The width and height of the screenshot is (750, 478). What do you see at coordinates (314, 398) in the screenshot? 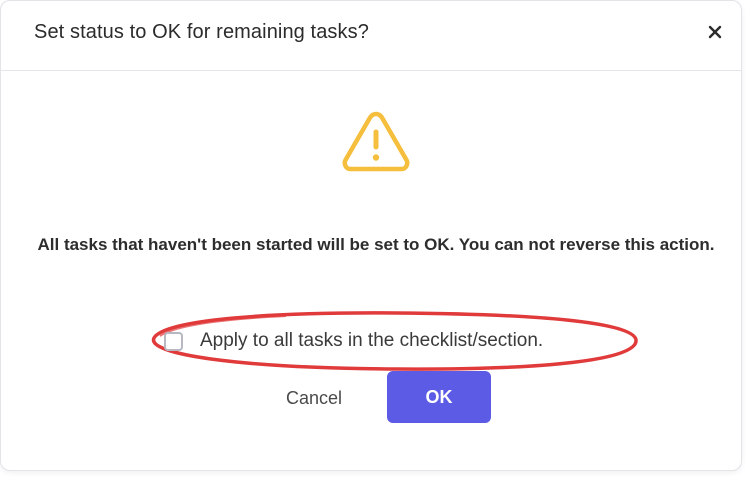
I see `cancel-button: Cancel` at bounding box center [314, 398].